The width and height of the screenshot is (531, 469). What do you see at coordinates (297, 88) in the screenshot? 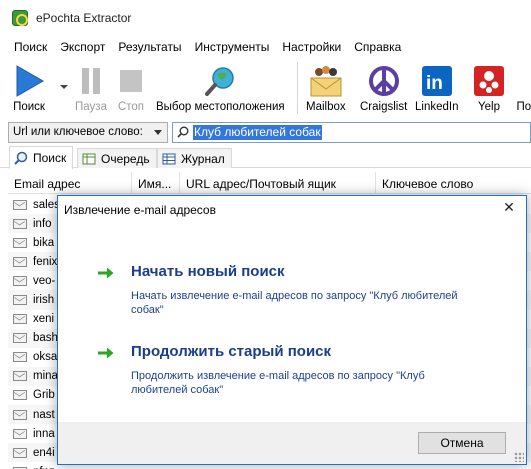
I see `toolbar-separator` at bounding box center [297, 88].